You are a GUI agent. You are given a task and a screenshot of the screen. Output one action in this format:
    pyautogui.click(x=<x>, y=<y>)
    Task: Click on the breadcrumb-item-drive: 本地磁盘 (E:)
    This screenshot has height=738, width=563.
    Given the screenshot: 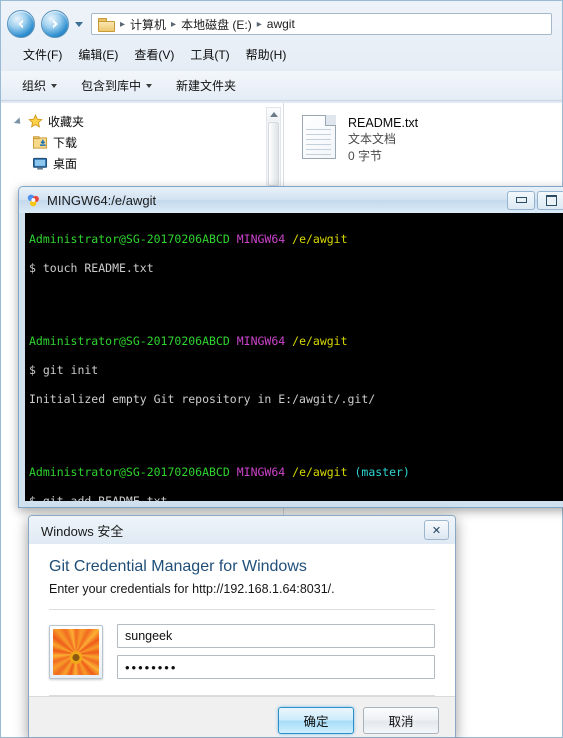 What is the action you would take?
    pyautogui.click(x=216, y=24)
    